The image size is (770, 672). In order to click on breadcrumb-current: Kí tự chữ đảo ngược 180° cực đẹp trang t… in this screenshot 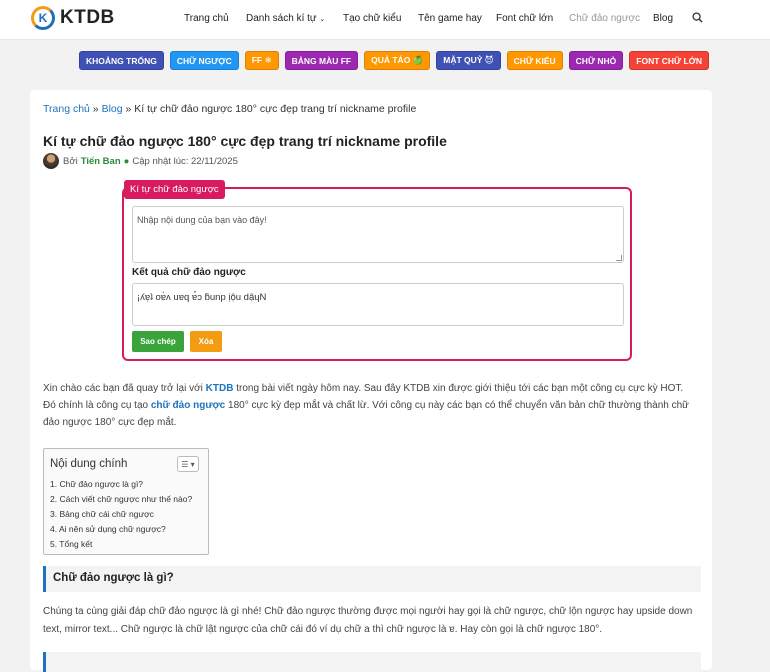, I will do `click(275, 109)`.